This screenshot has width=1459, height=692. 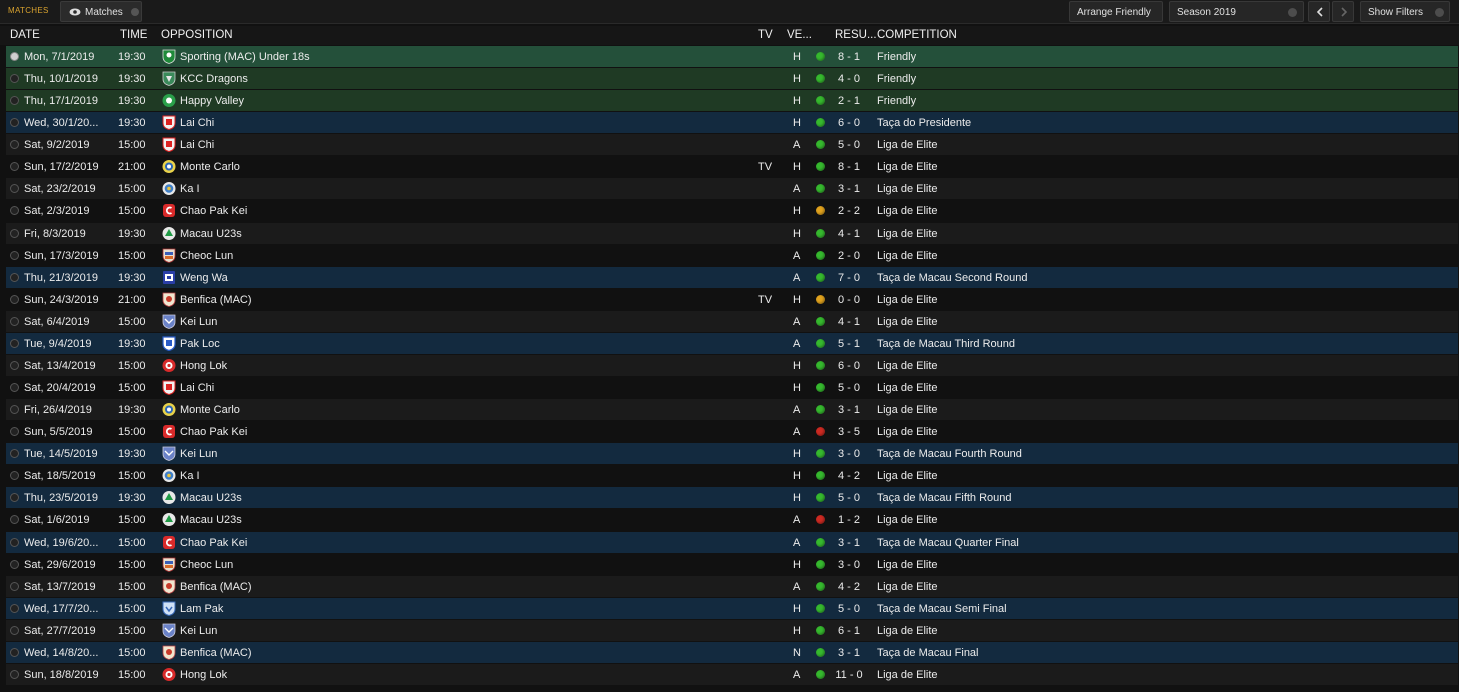 What do you see at coordinates (101, 11) in the screenshot?
I see `matches-tab: Matches` at bounding box center [101, 11].